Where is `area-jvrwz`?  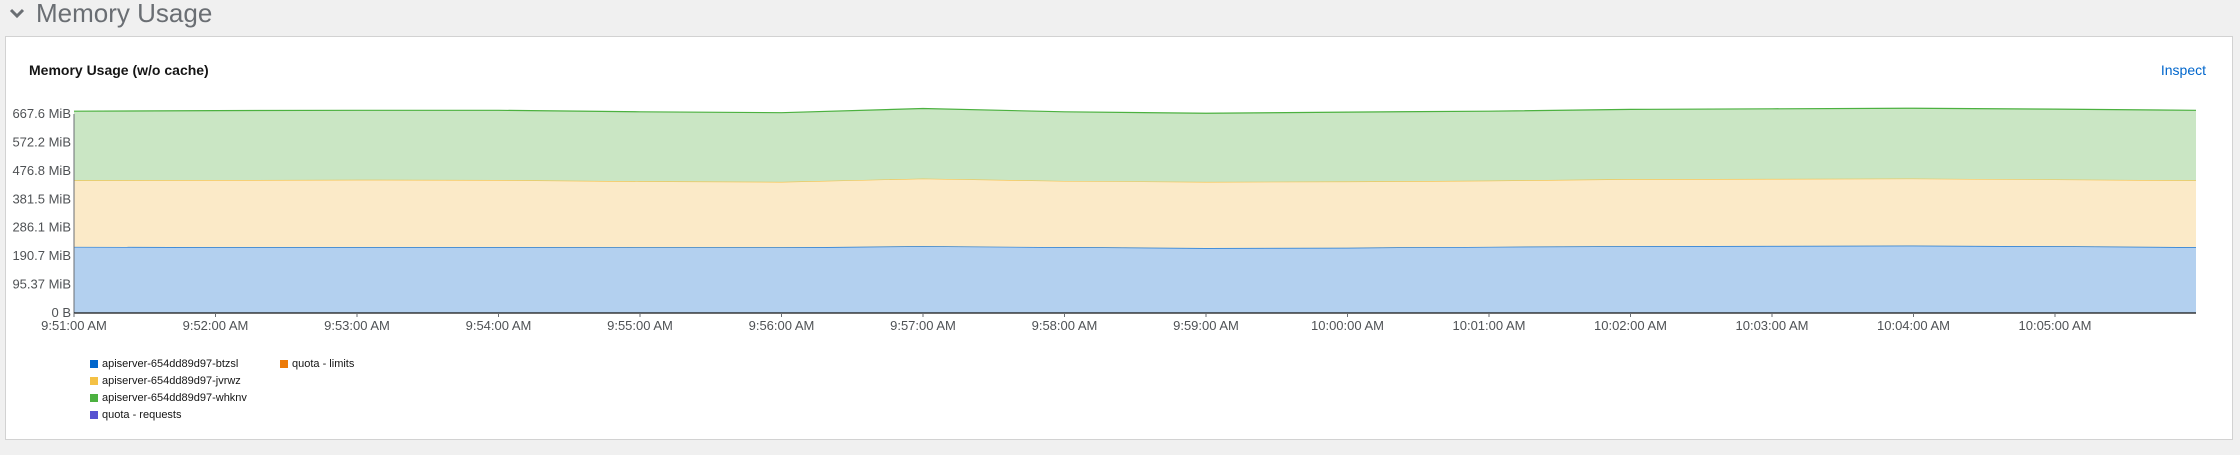 area-jvrwz is located at coordinates (1135, 213).